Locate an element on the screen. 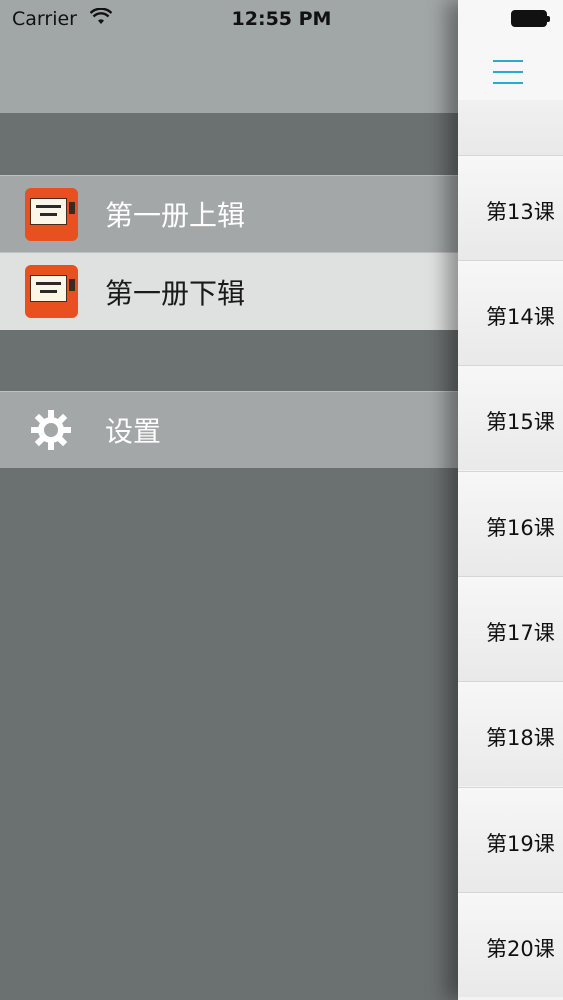 This screenshot has height=1000, width=563. status-bar: Carrier 12:55 PM is located at coordinates (281, 19).